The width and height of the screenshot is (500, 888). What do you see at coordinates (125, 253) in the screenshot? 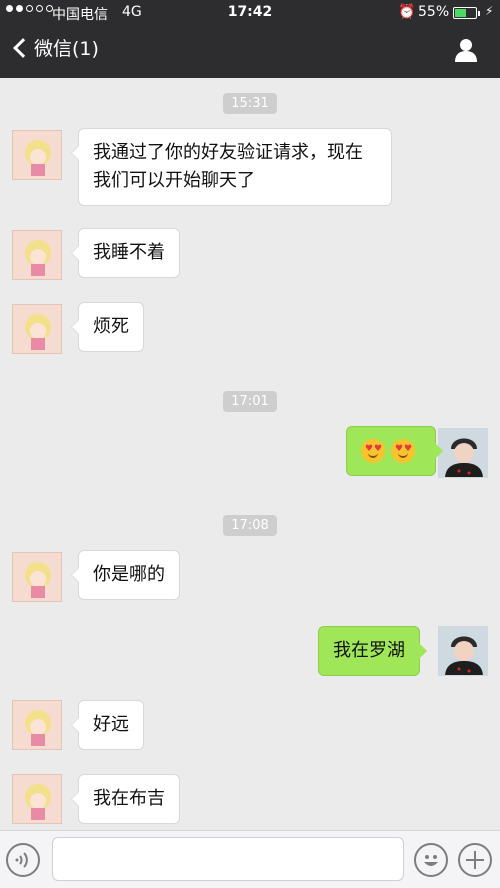
I see `message-bubble: 我睡不着` at bounding box center [125, 253].